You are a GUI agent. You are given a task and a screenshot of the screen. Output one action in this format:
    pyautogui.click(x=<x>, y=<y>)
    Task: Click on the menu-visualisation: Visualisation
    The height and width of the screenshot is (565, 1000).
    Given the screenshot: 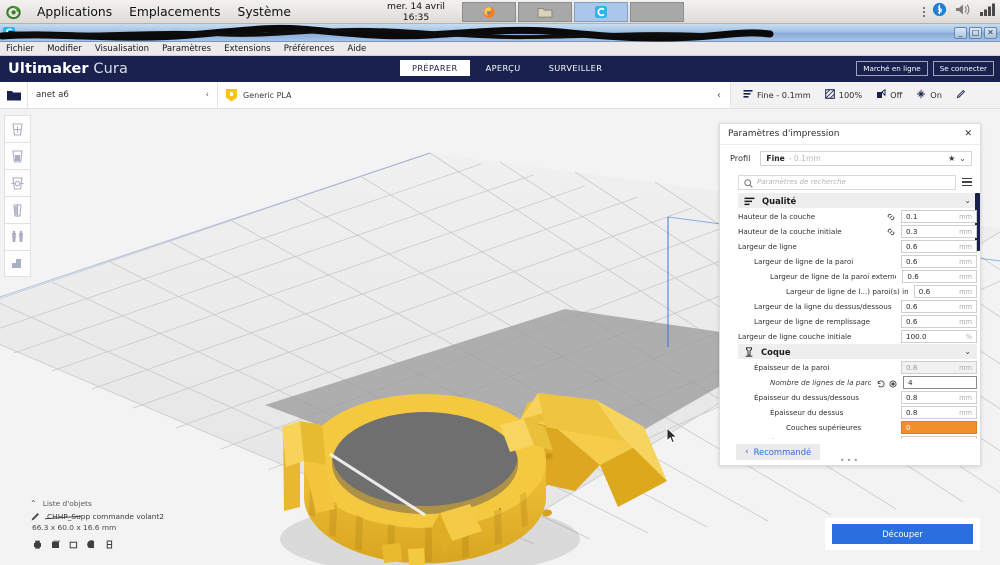 What is the action you would take?
    pyautogui.click(x=122, y=49)
    